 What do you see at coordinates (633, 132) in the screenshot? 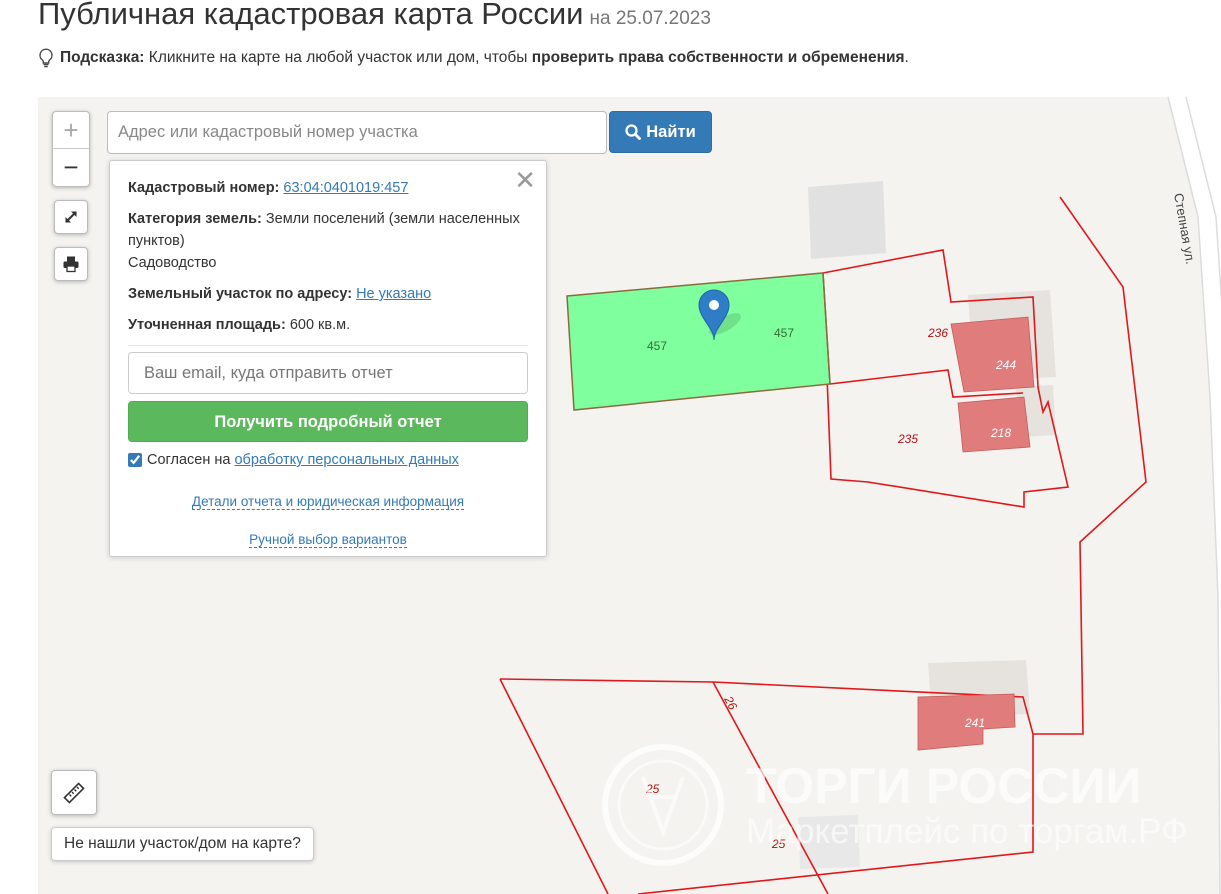
I see `search-icon` at bounding box center [633, 132].